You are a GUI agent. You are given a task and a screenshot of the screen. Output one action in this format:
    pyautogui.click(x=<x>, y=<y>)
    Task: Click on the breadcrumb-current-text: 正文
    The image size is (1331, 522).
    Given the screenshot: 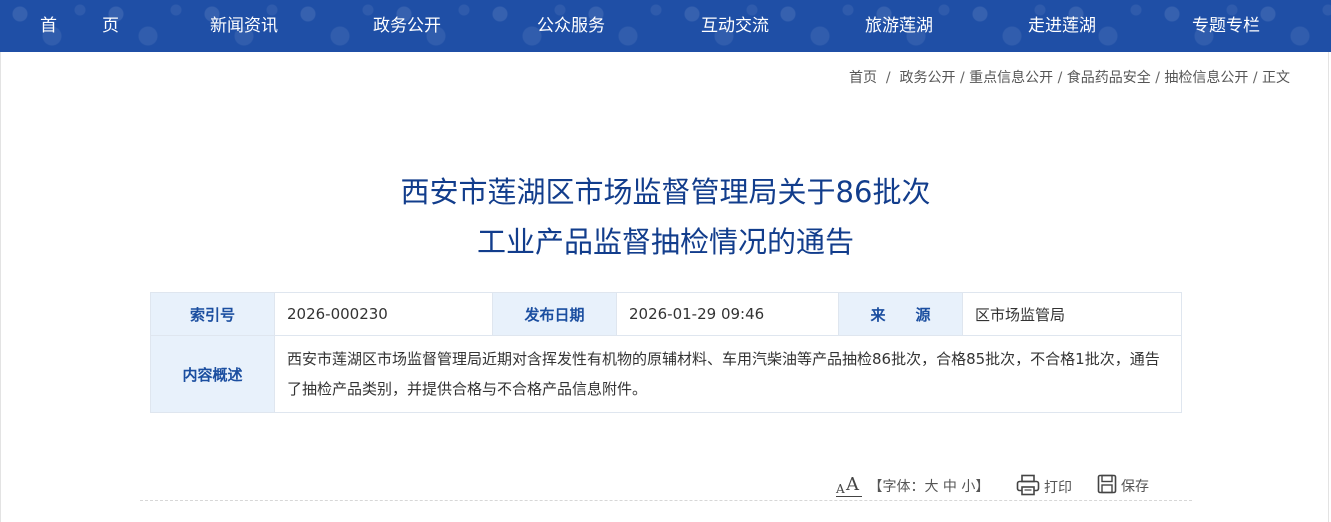 What is the action you would take?
    pyautogui.click(x=1276, y=78)
    